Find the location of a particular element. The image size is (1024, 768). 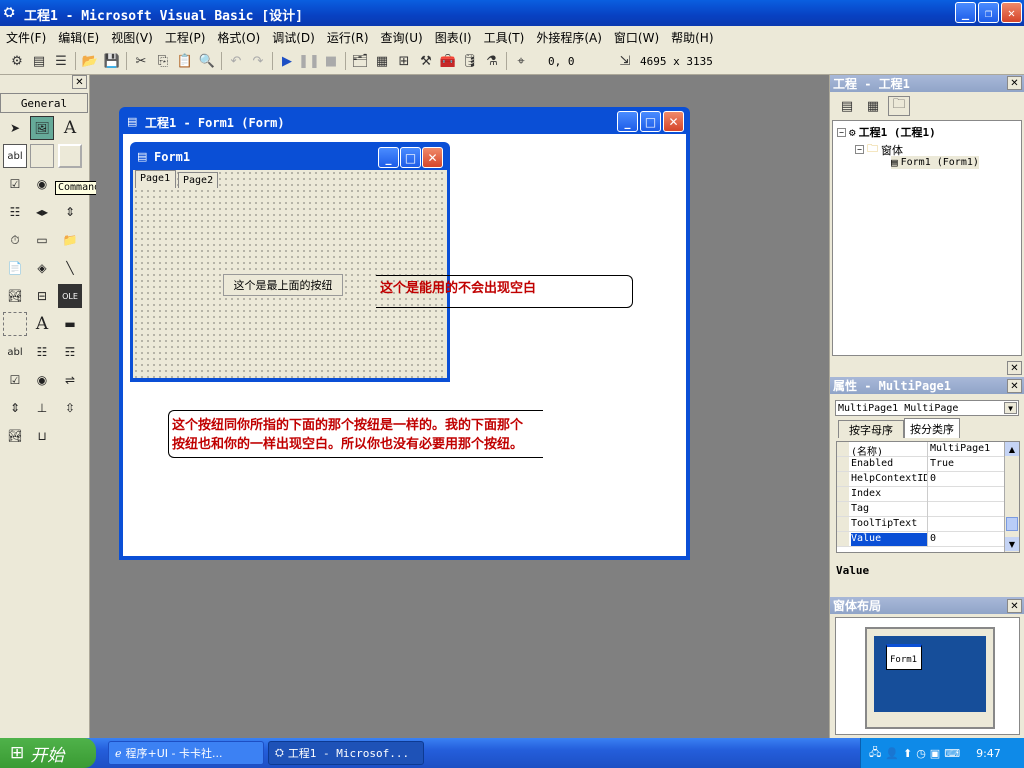

menu-item: 格式(O) is located at coordinates (238, 37).